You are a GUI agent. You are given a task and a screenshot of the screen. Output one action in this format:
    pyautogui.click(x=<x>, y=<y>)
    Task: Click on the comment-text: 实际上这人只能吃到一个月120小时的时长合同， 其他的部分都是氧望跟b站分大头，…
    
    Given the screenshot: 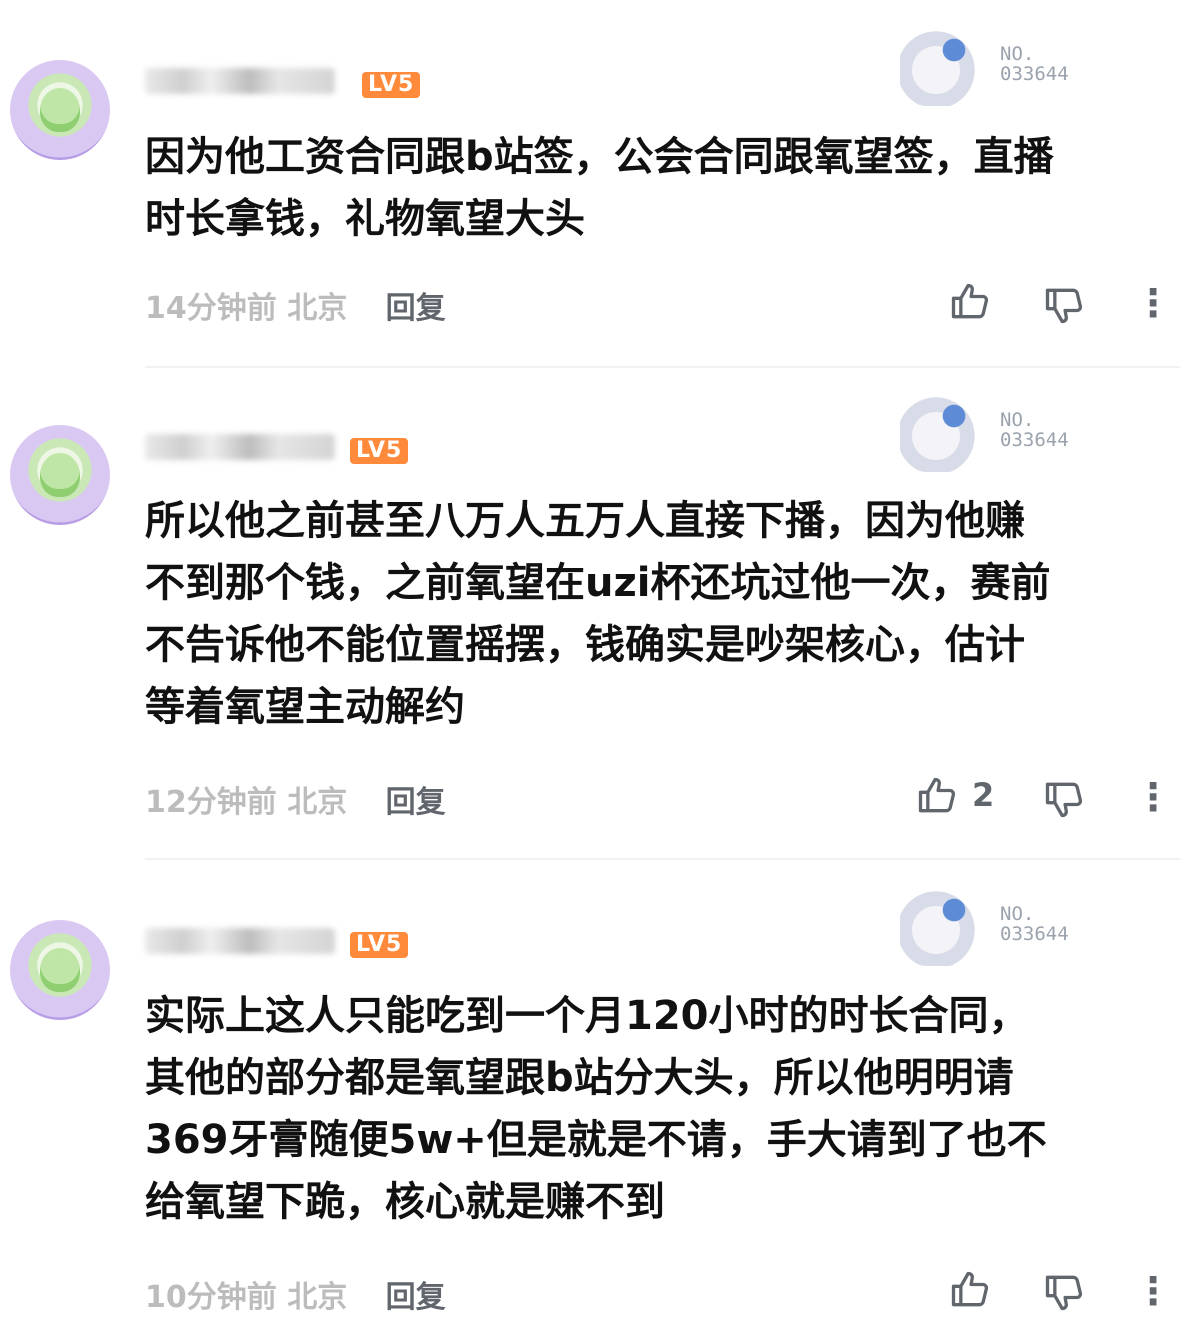 What is the action you would take?
    pyautogui.click(x=596, y=1109)
    